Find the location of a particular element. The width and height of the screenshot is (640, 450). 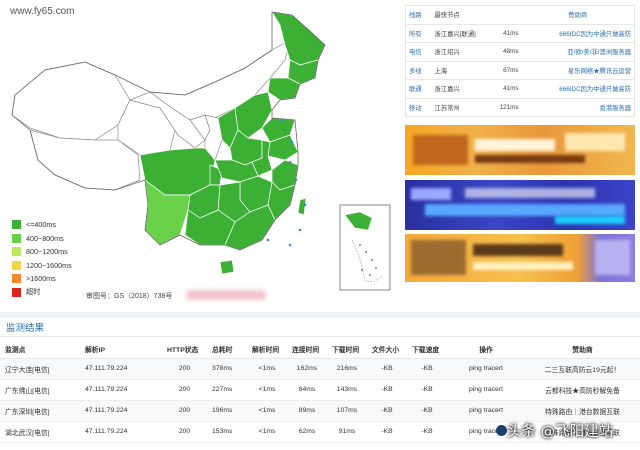

legend-label: 1200~1600ms is located at coordinates (49, 265).